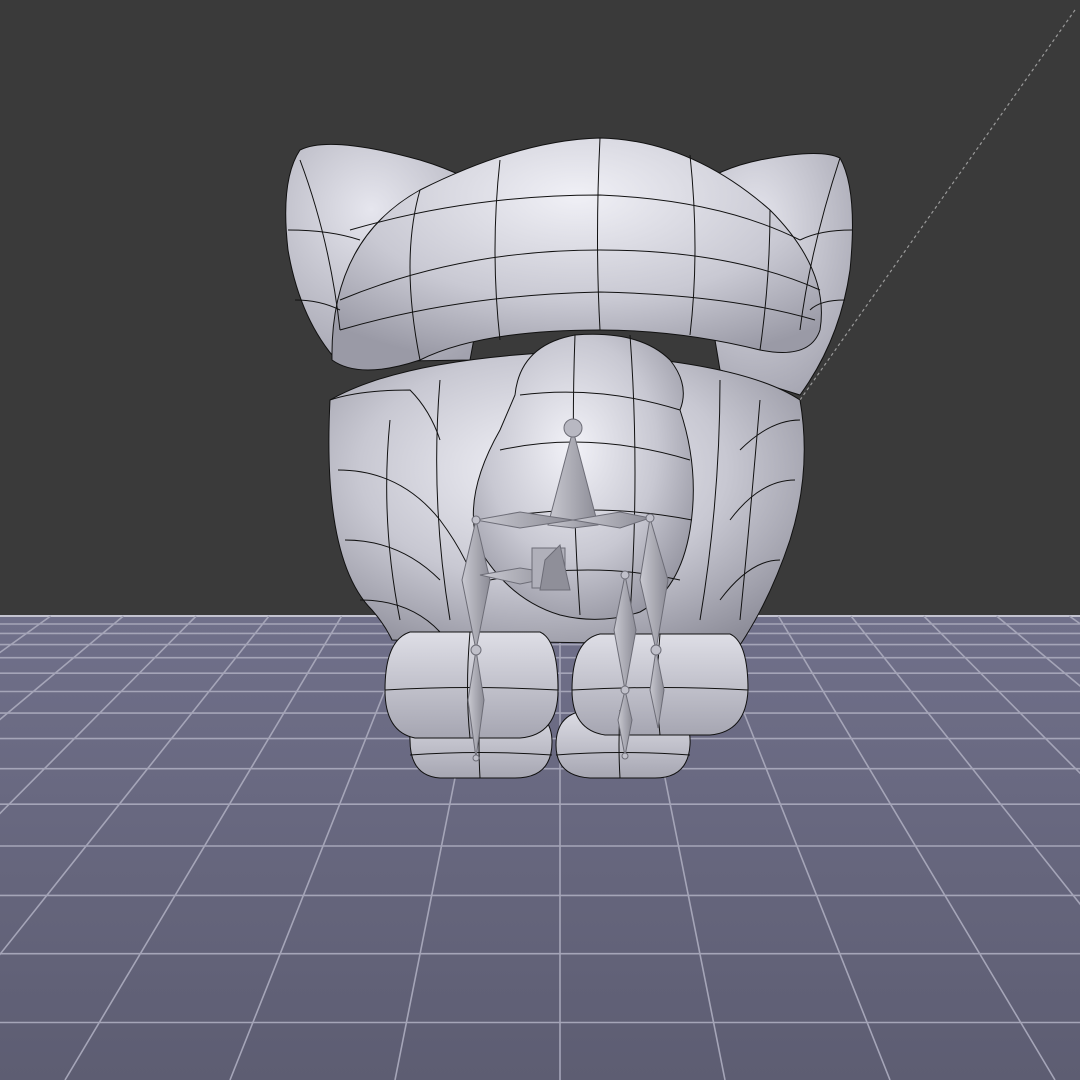 Image resolution: width=1080 pixels, height=1080 pixels. I want to click on joint-right-shoulder, so click(650, 518).